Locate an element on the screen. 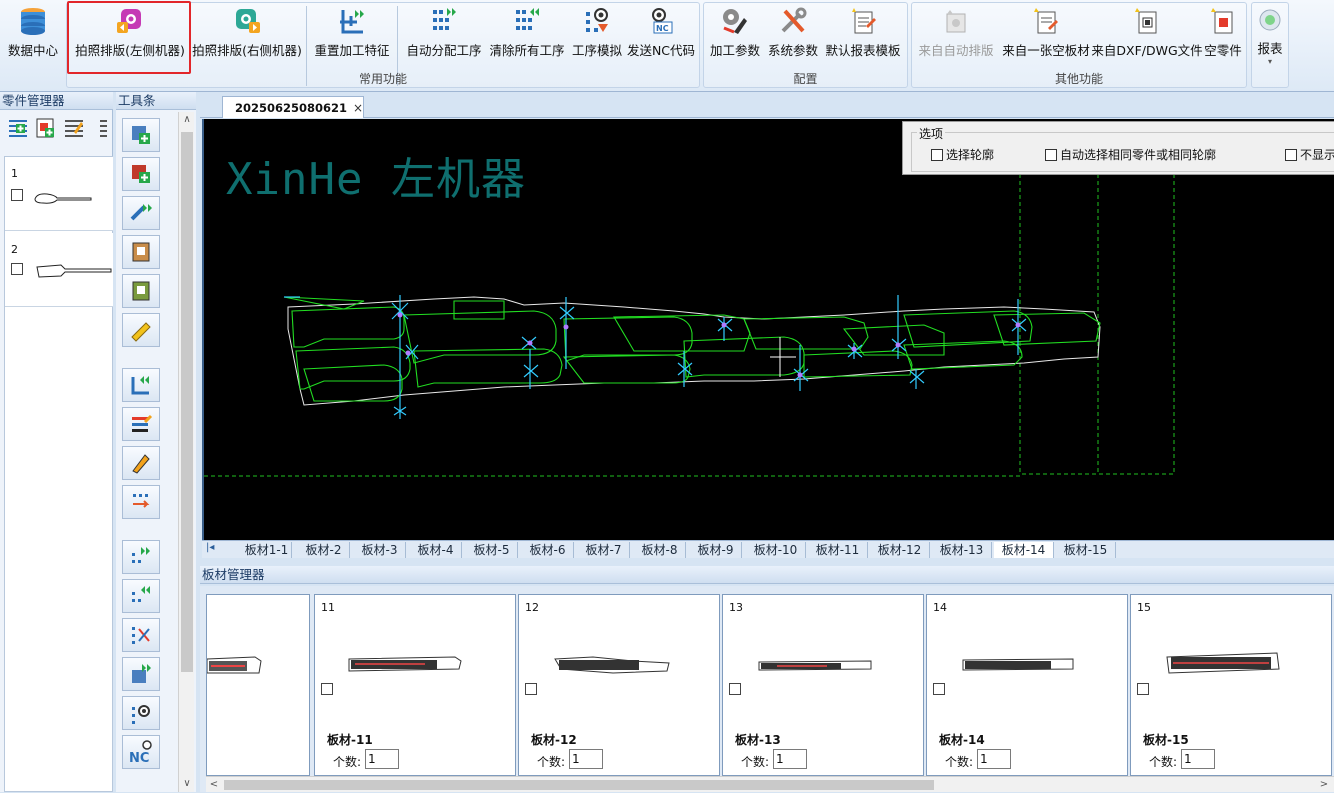  scroll-down-icon: ∨ is located at coordinates (187, 784).